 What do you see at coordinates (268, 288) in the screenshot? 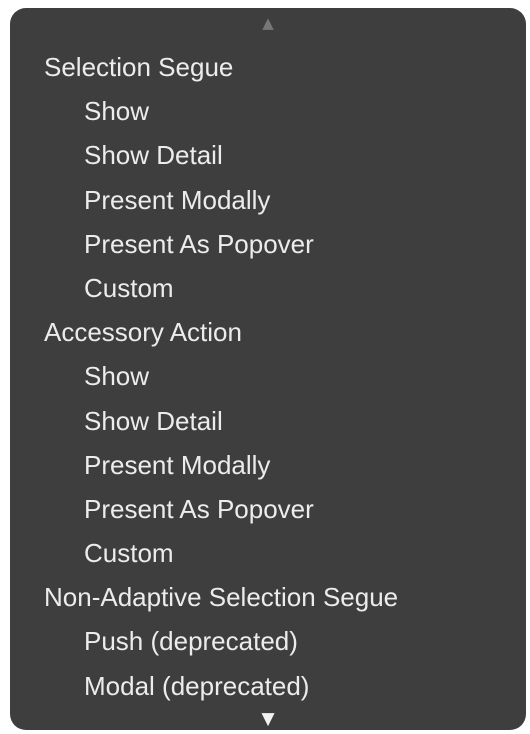
I see `menu-item-custom: Custom` at bounding box center [268, 288].